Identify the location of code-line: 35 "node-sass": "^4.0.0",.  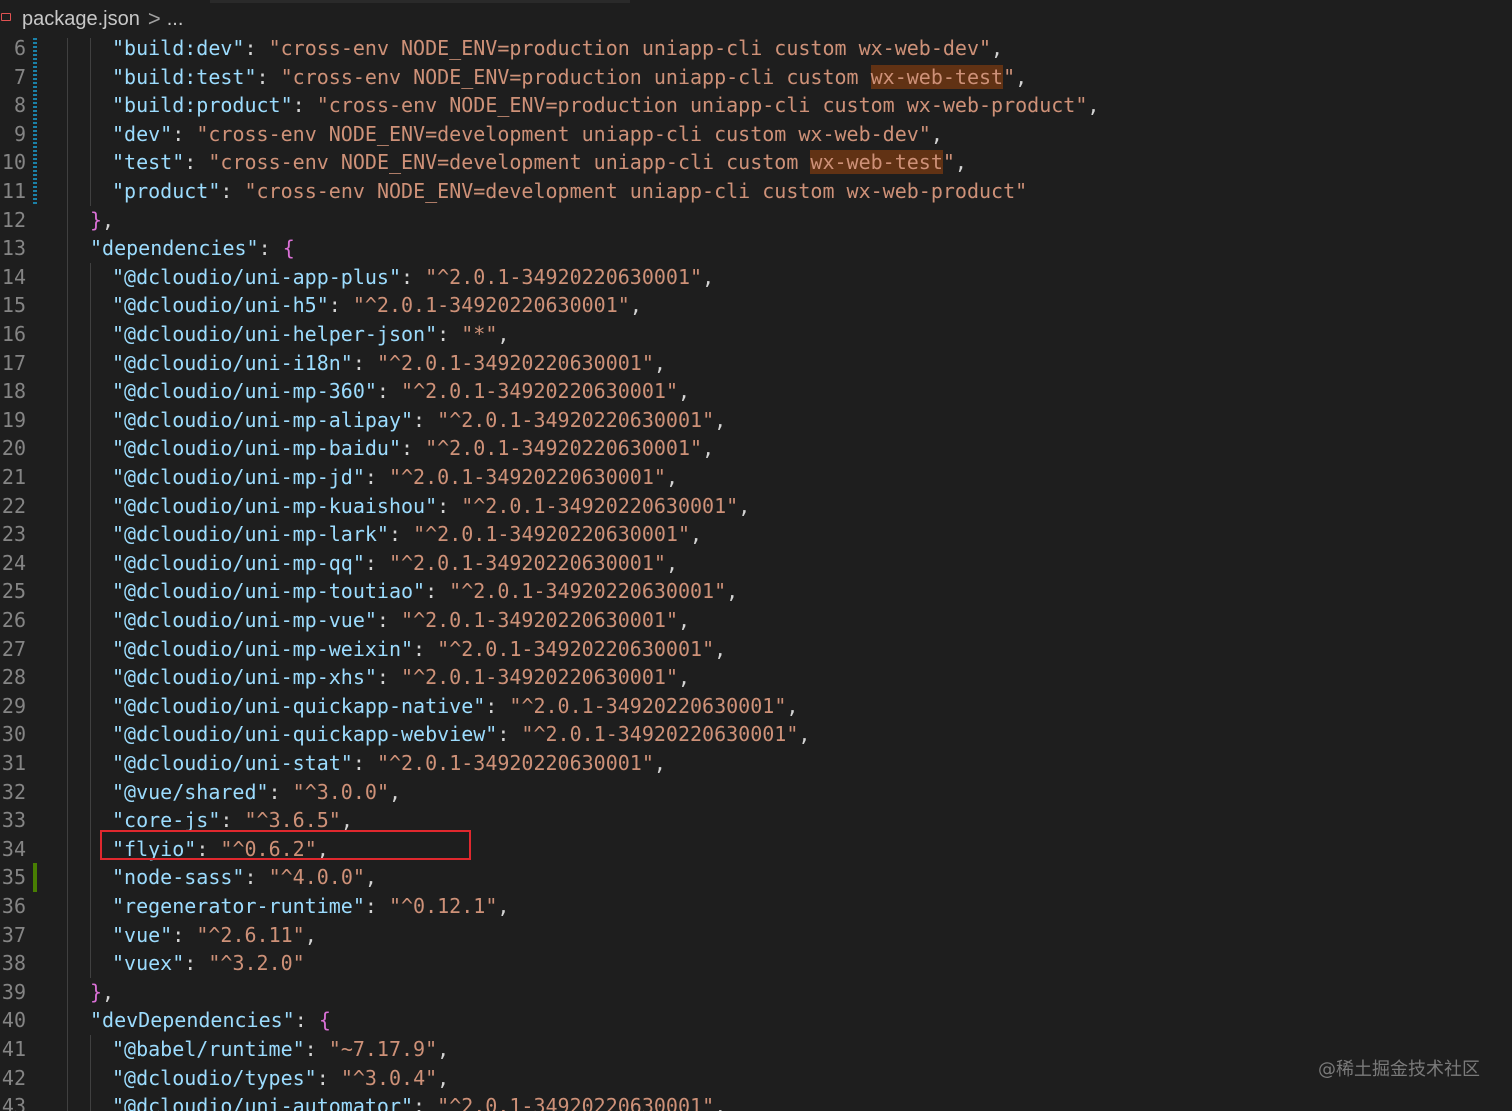
(756, 877).